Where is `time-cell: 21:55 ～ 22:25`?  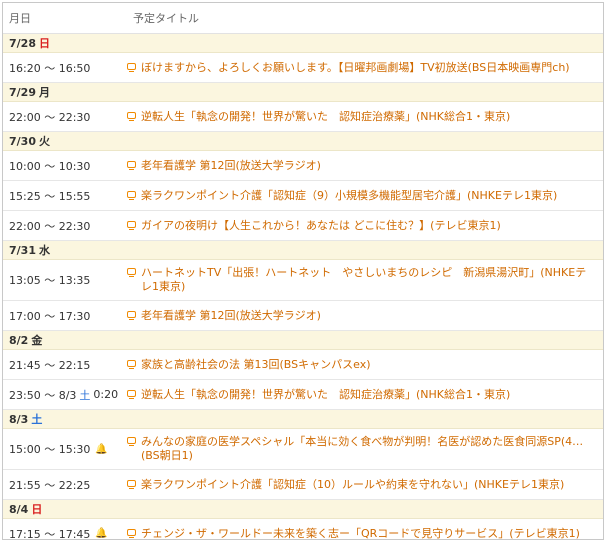 time-cell: 21:55 ～ 22:25 is located at coordinates (65, 485).